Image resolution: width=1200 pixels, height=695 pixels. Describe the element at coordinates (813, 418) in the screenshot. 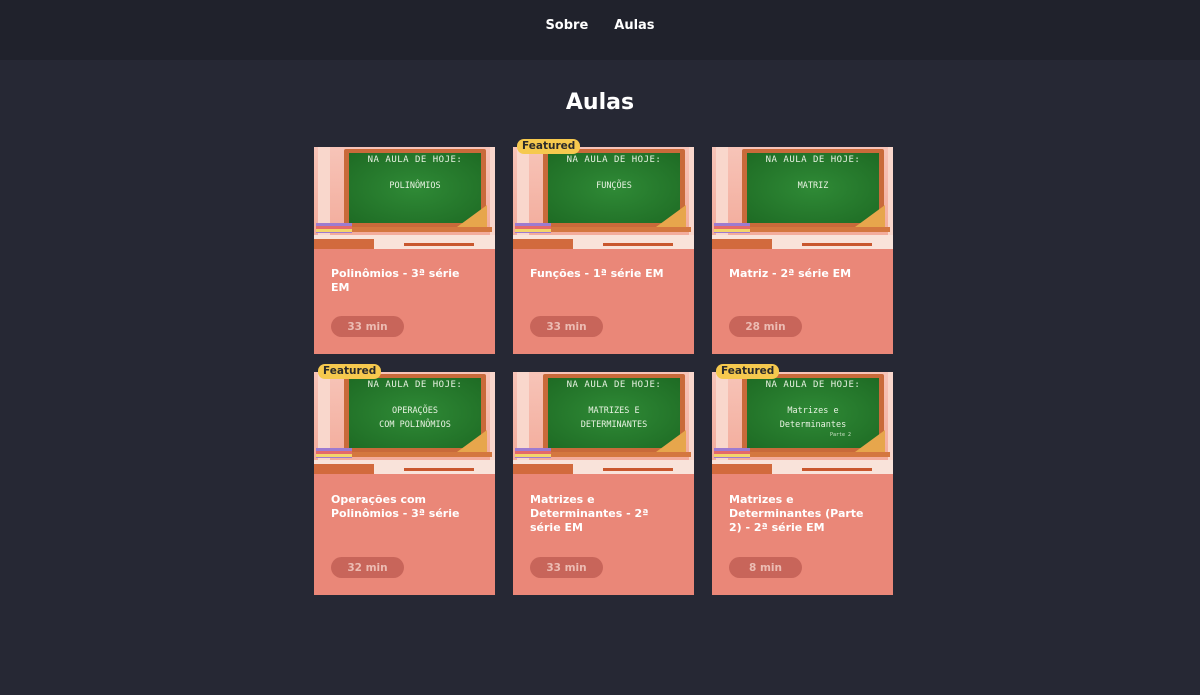

I see `board-topic: Matrizes e Determinantes` at that location.